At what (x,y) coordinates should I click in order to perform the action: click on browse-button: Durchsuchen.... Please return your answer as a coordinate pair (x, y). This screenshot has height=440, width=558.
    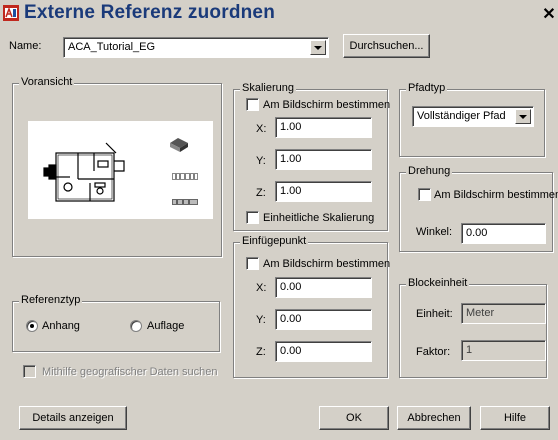
    Looking at the image, I should click on (386, 46).